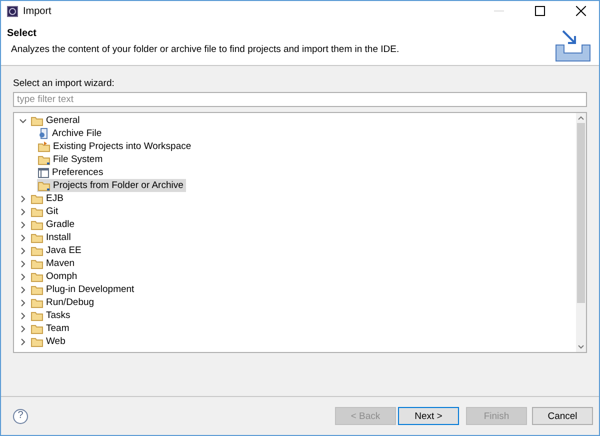 This screenshot has width=600, height=436. What do you see at coordinates (54, 224) in the screenshot?
I see `tree-item: Gradle` at bounding box center [54, 224].